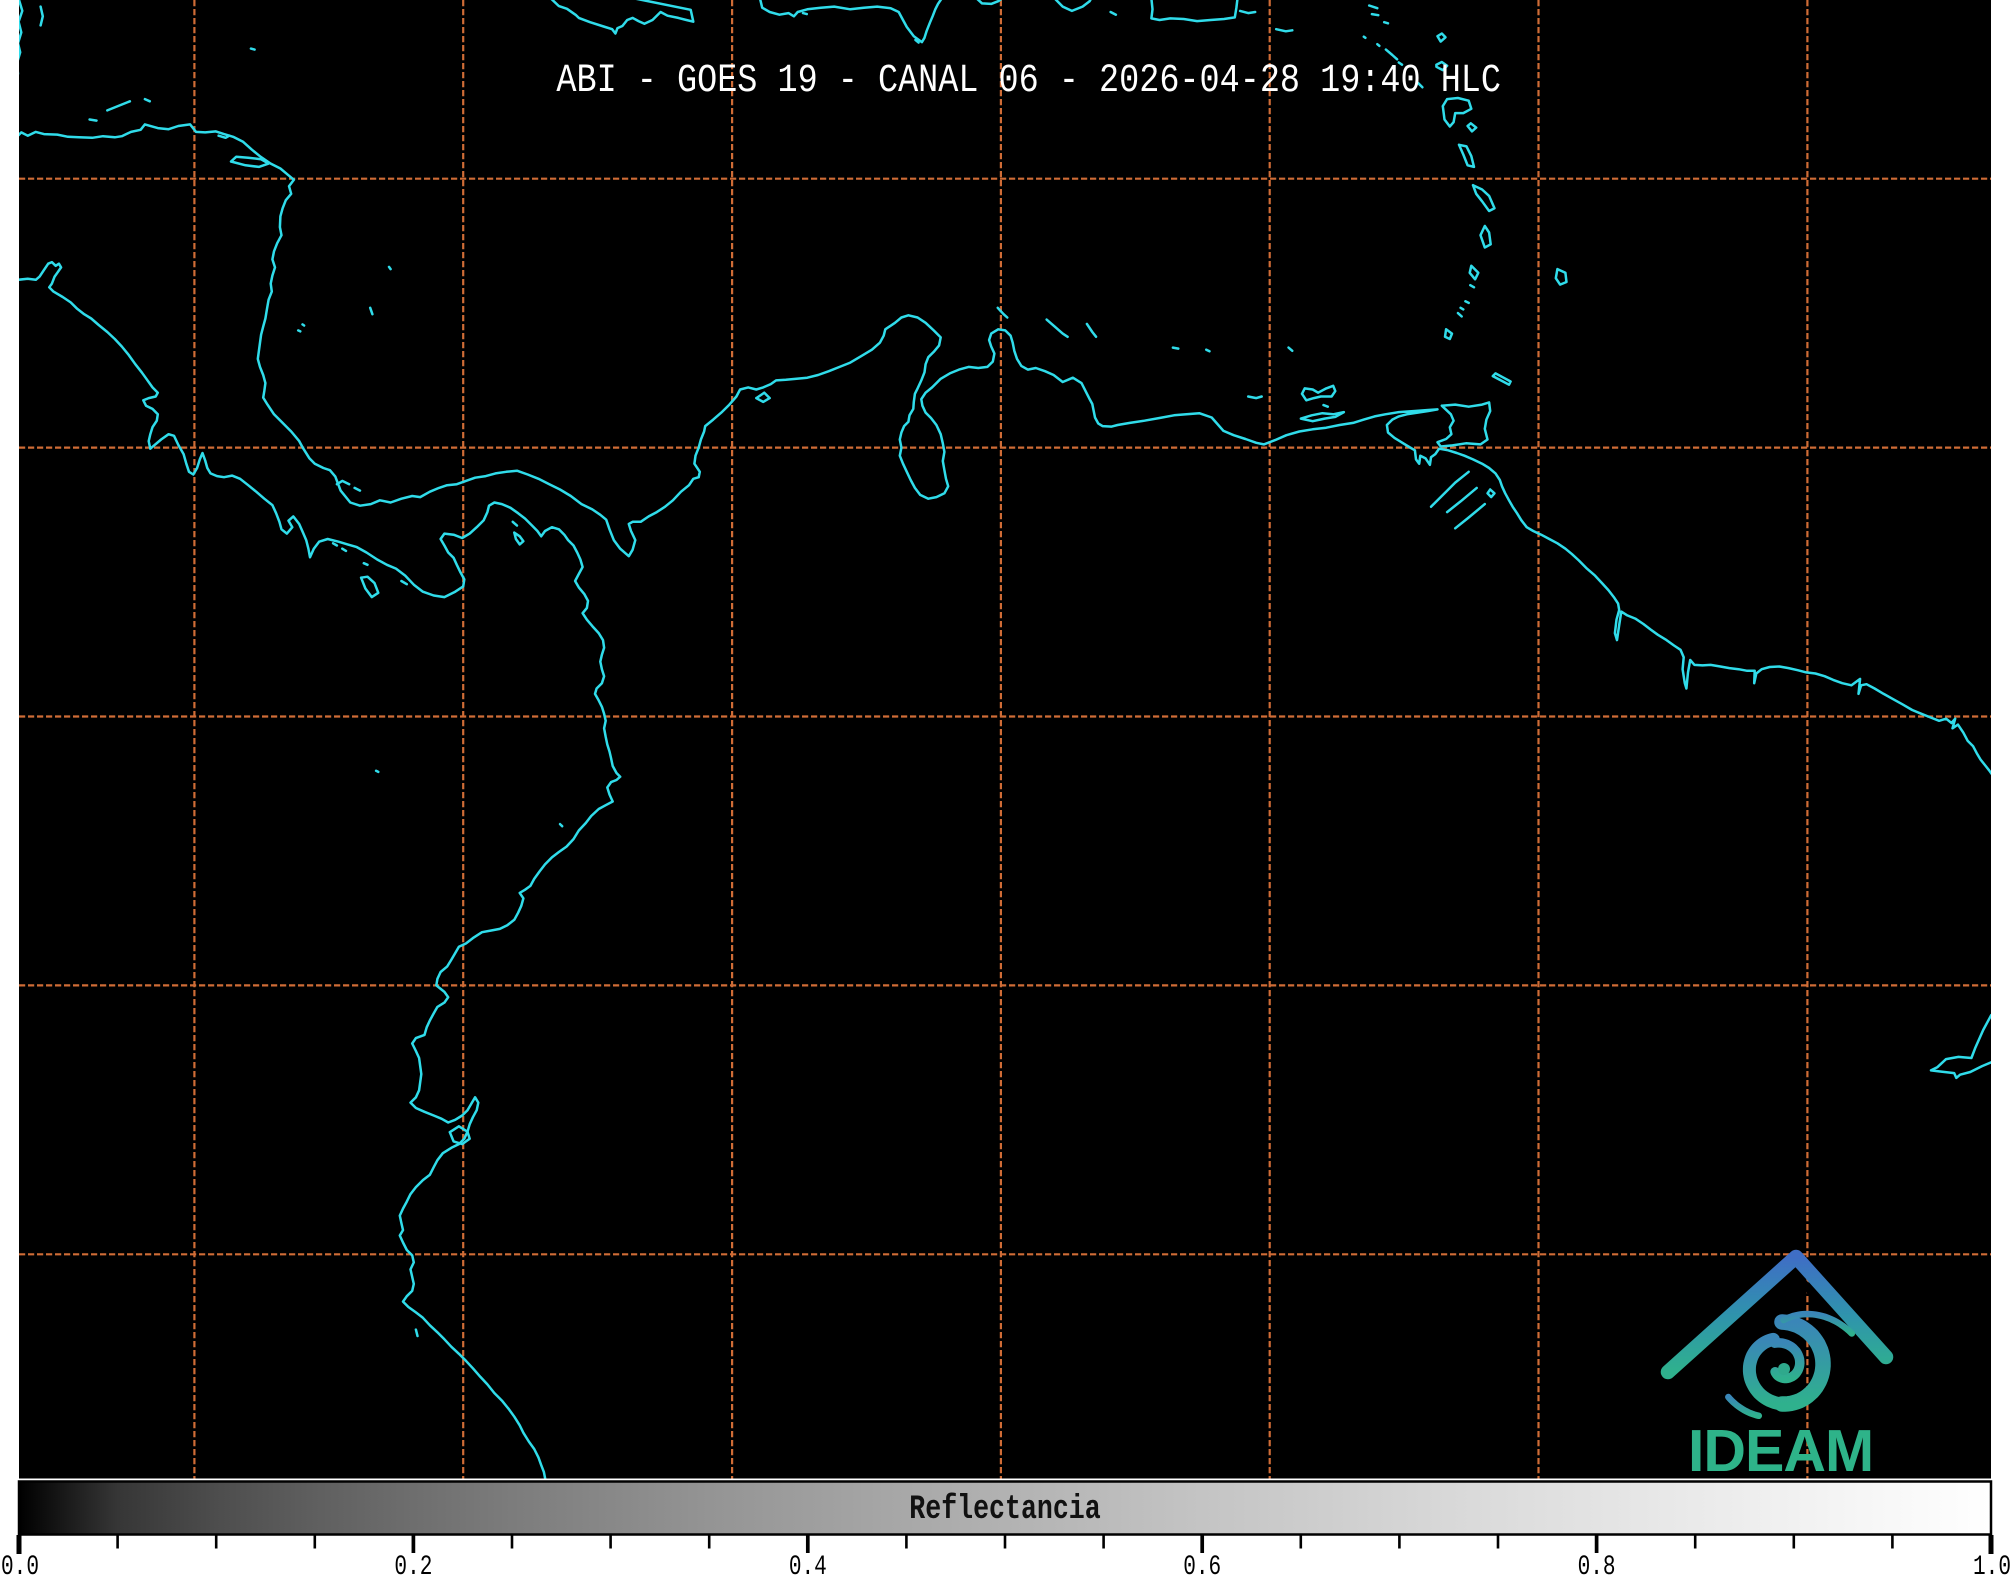  I want to click on svg-text: IDEAM, so click(1780, 1451).